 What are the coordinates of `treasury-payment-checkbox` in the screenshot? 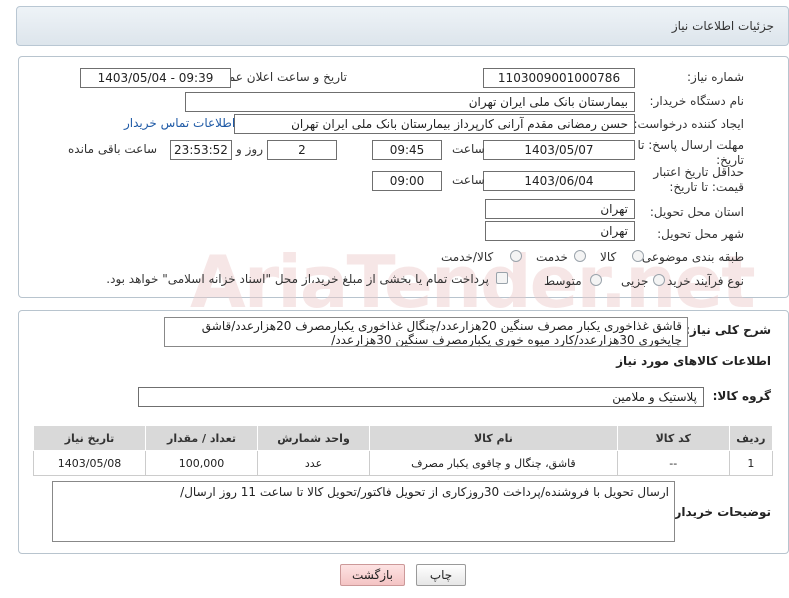 It's located at (502, 278).